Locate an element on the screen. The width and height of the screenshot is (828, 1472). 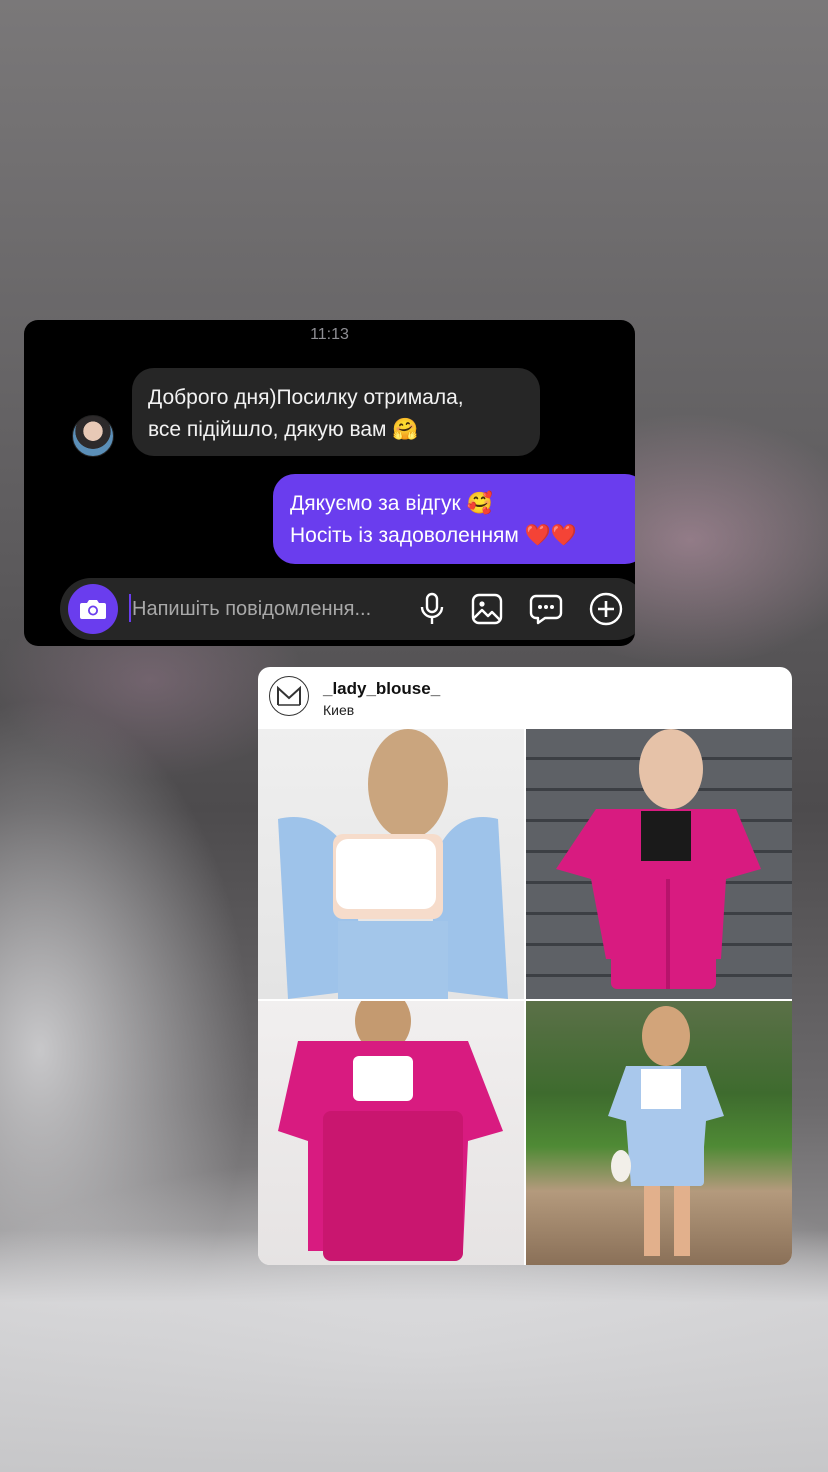
brand-logo-icon is located at coordinates (289, 695).